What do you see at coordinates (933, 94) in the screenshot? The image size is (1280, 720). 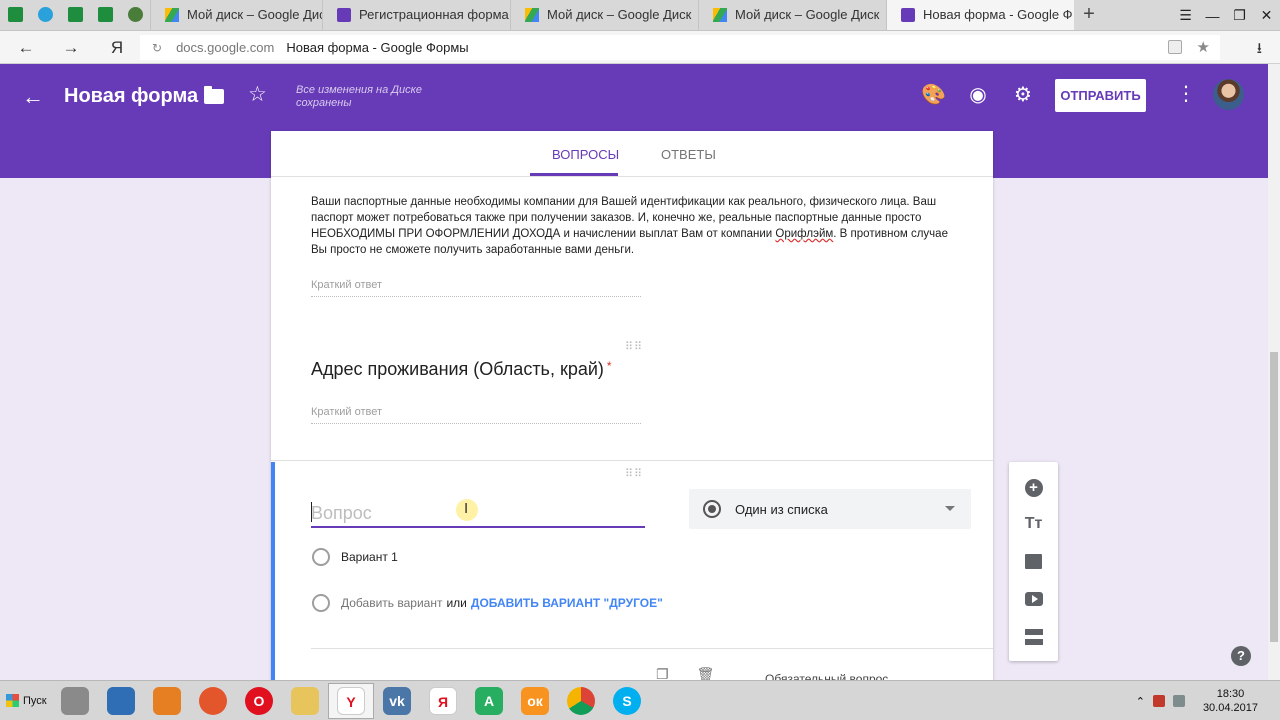 I see `palette-icon: 🎨` at bounding box center [933, 94].